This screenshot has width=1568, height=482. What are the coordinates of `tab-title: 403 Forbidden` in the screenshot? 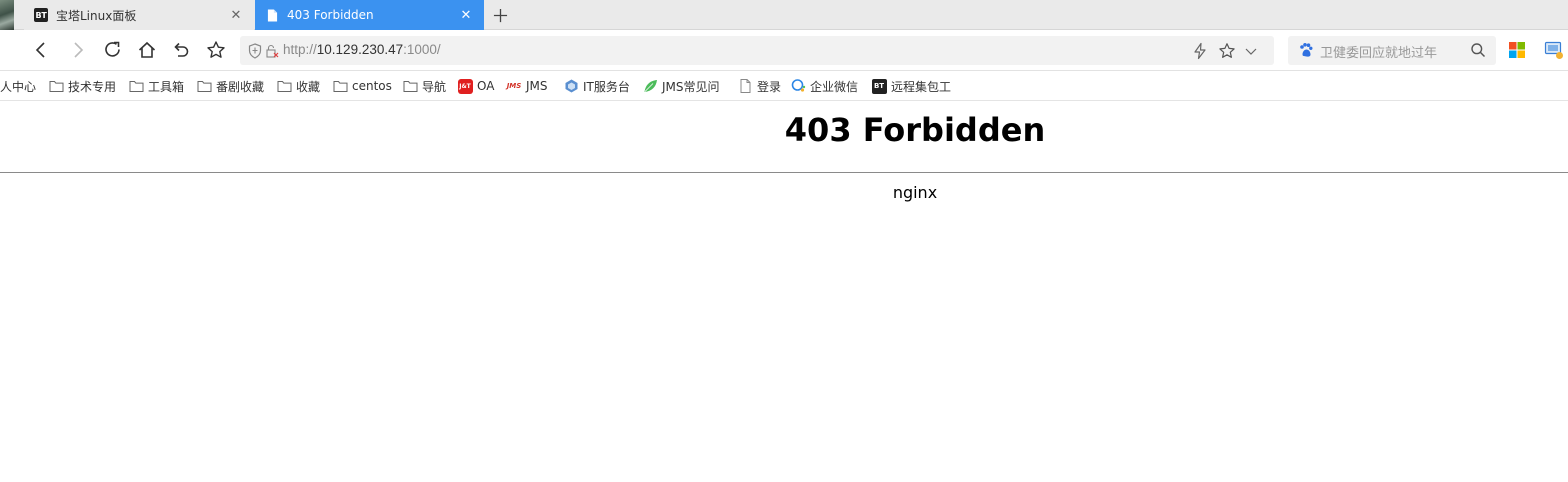 It's located at (330, 15).